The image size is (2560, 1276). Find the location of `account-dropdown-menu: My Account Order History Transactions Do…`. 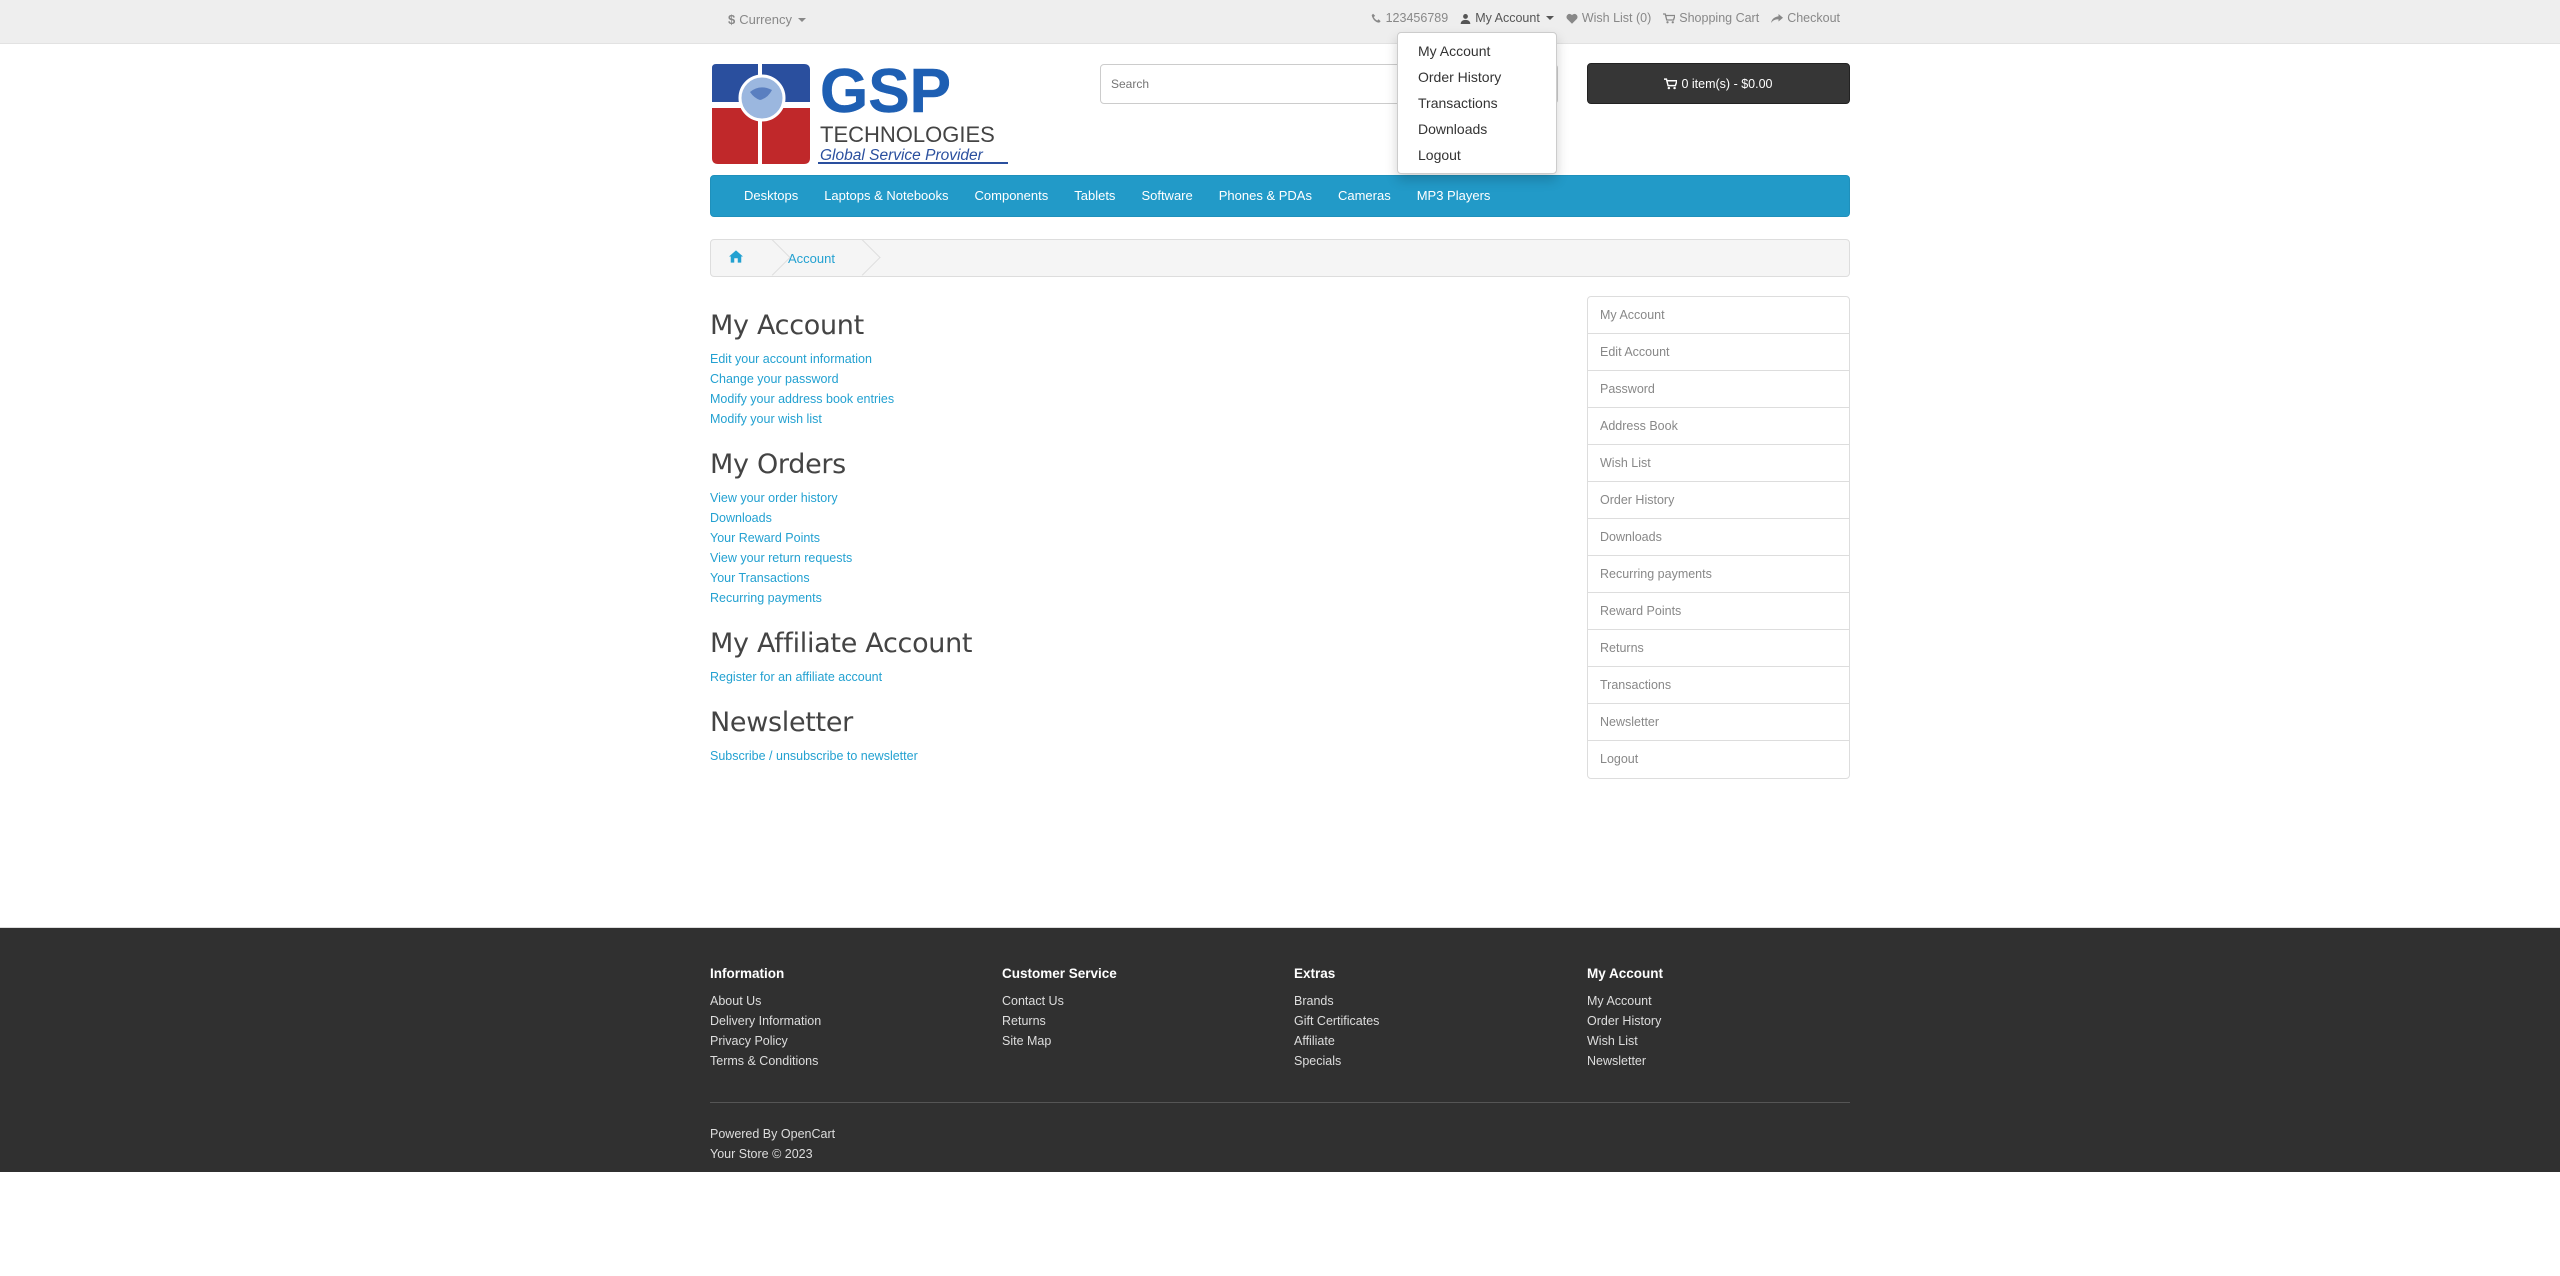

account-dropdown-menu: My Account Order History Transactions Do… is located at coordinates (1477, 103).